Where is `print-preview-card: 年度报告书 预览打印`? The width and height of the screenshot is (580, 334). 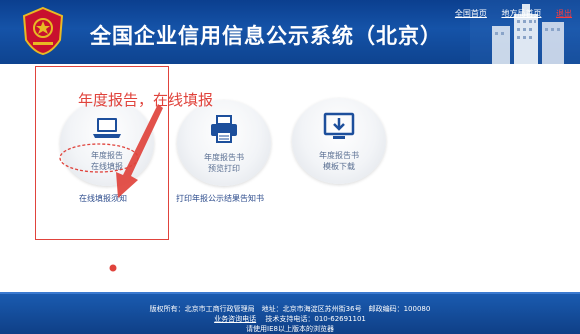
print-preview-card: 年度报告书 预览打印 is located at coordinates (224, 143).